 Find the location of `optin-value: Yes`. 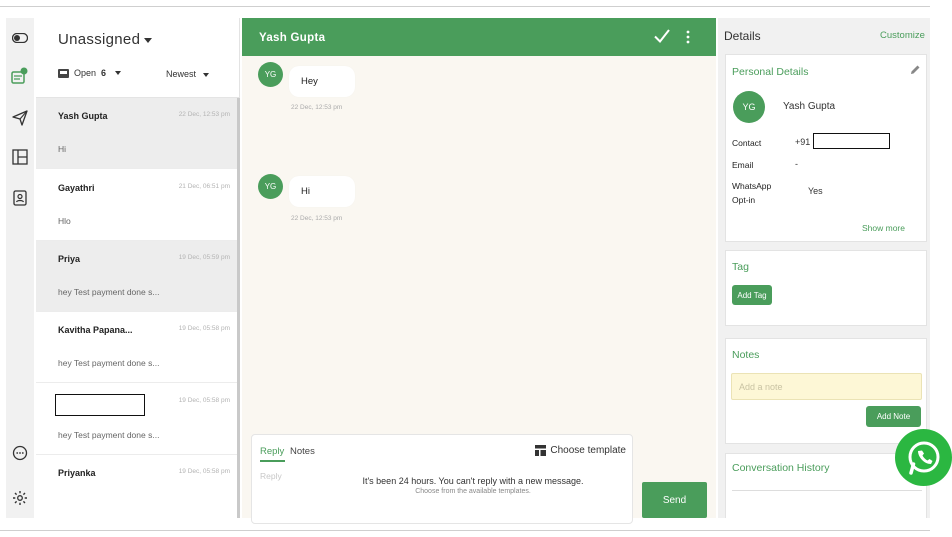

optin-value: Yes is located at coordinates (815, 191).